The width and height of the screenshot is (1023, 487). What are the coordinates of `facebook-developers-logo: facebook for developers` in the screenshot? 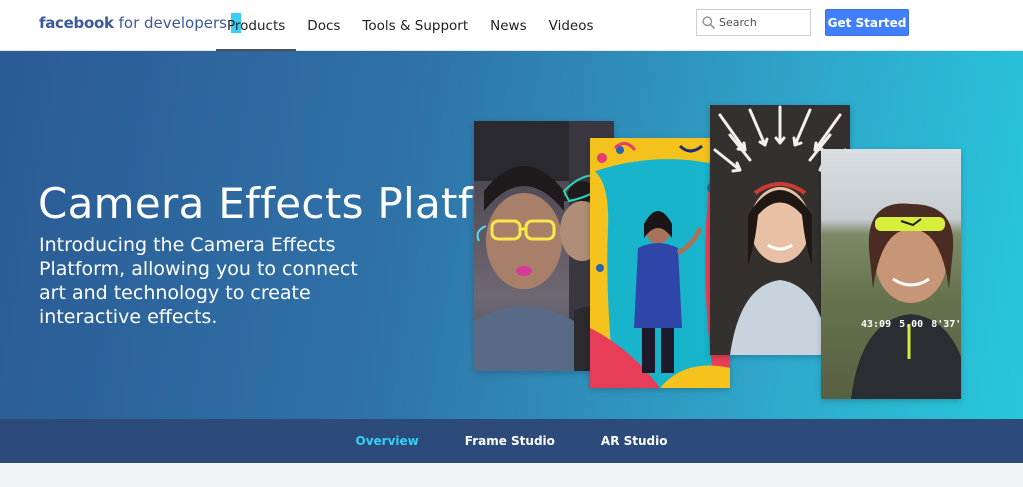 It's located at (140, 23).